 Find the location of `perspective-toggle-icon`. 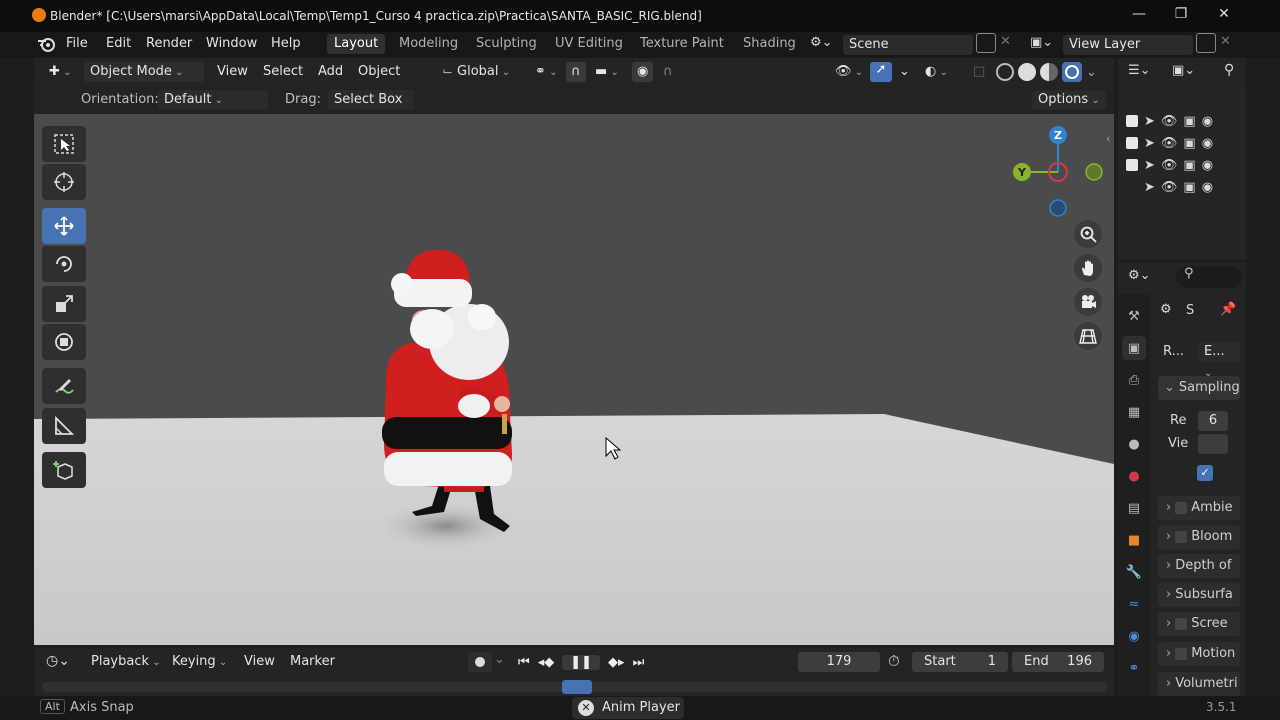

perspective-toggle-icon is located at coordinates (1088, 336).